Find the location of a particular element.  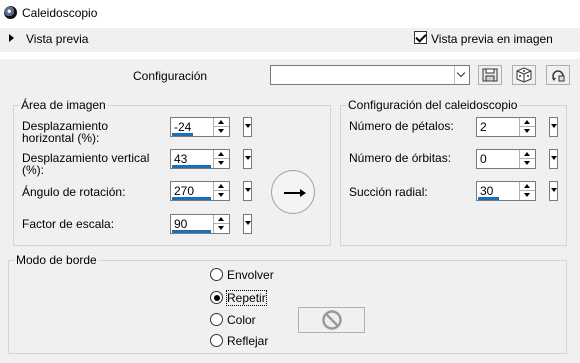

reset-button is located at coordinates (558, 75).